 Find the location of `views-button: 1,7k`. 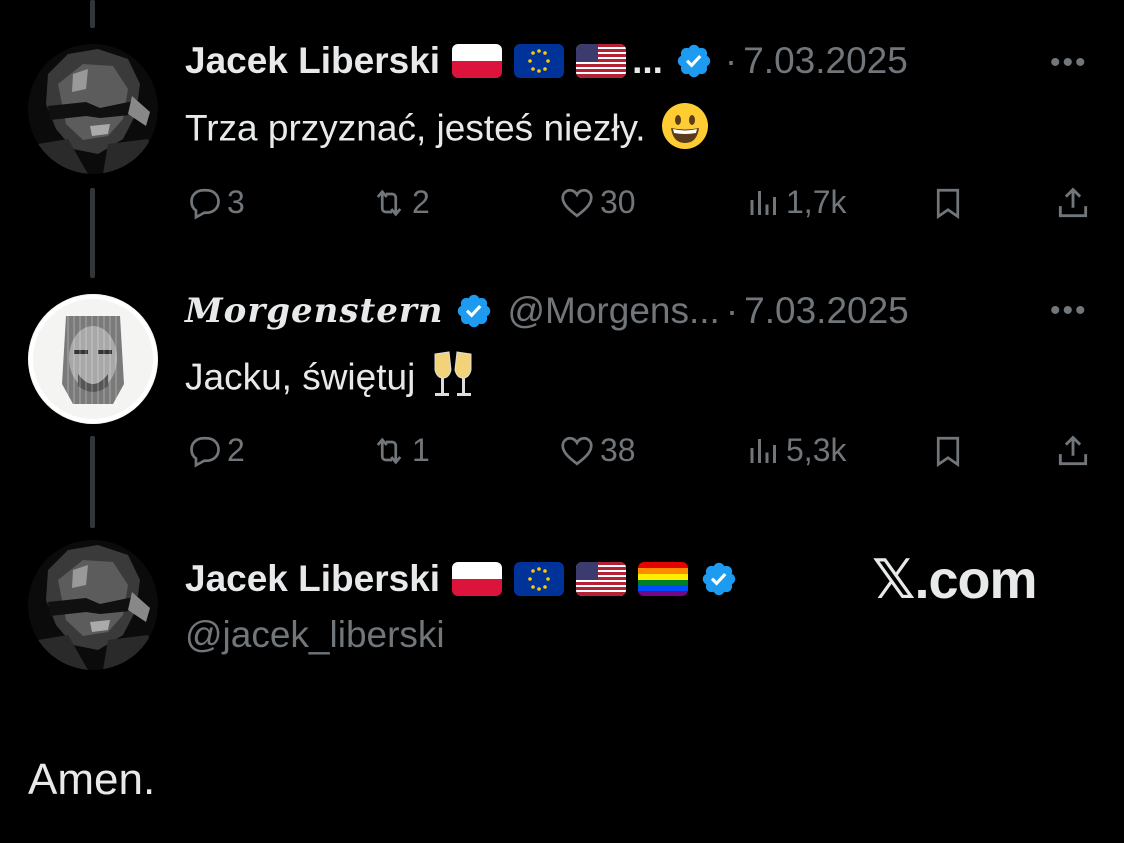

views-button: 1,7k is located at coordinates (796, 202).